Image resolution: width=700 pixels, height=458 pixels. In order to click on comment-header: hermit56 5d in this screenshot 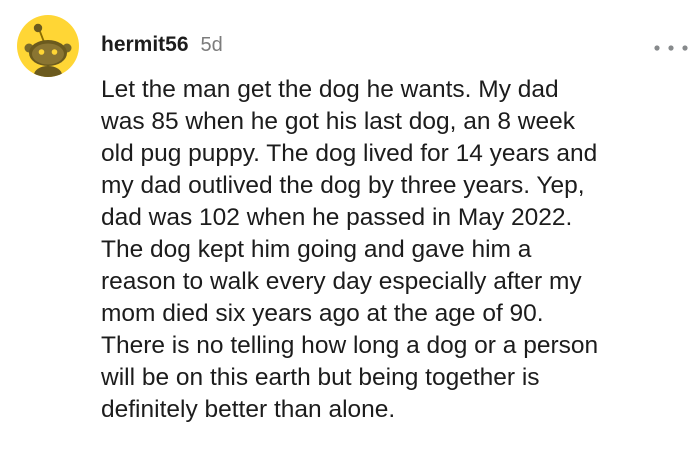, I will do `click(162, 47)`.